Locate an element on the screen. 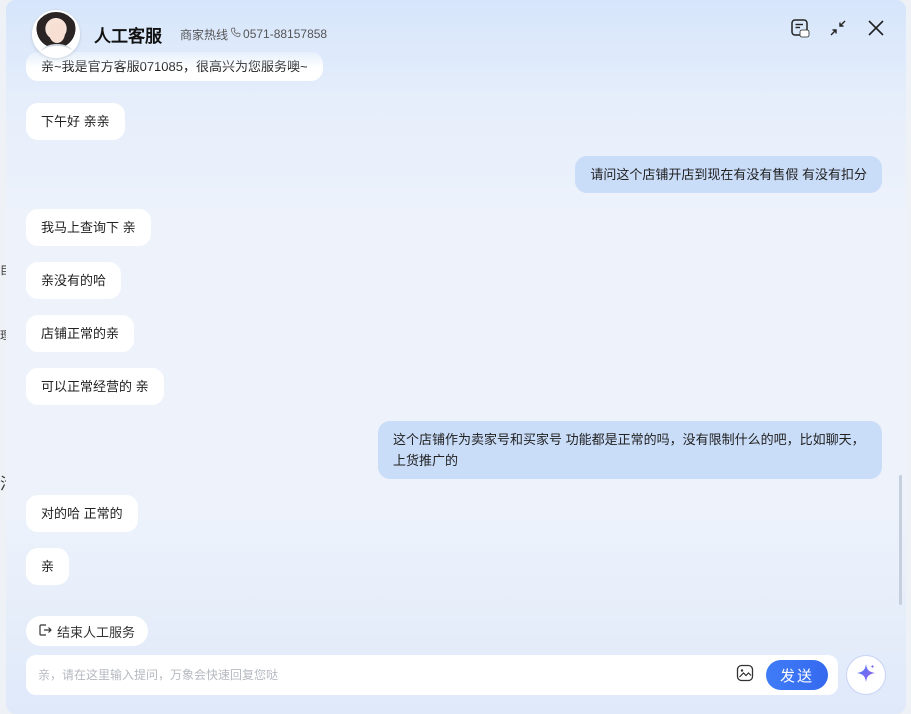 The height and width of the screenshot is (714, 911). message-input-box: 发送 is located at coordinates (432, 675).